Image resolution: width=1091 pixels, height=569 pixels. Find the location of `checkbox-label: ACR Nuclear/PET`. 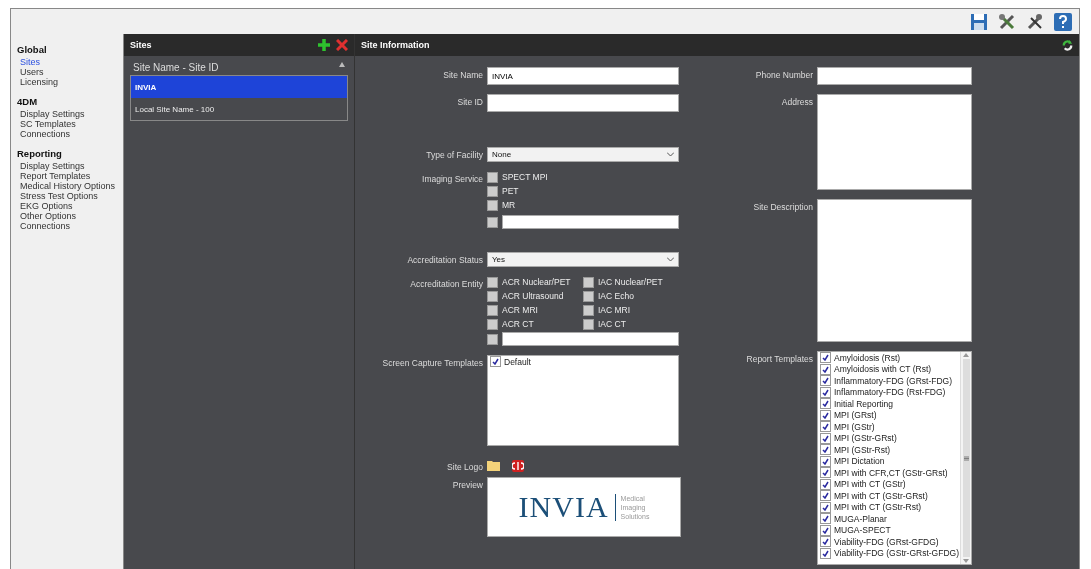

checkbox-label: ACR Nuclear/PET is located at coordinates (536, 282).